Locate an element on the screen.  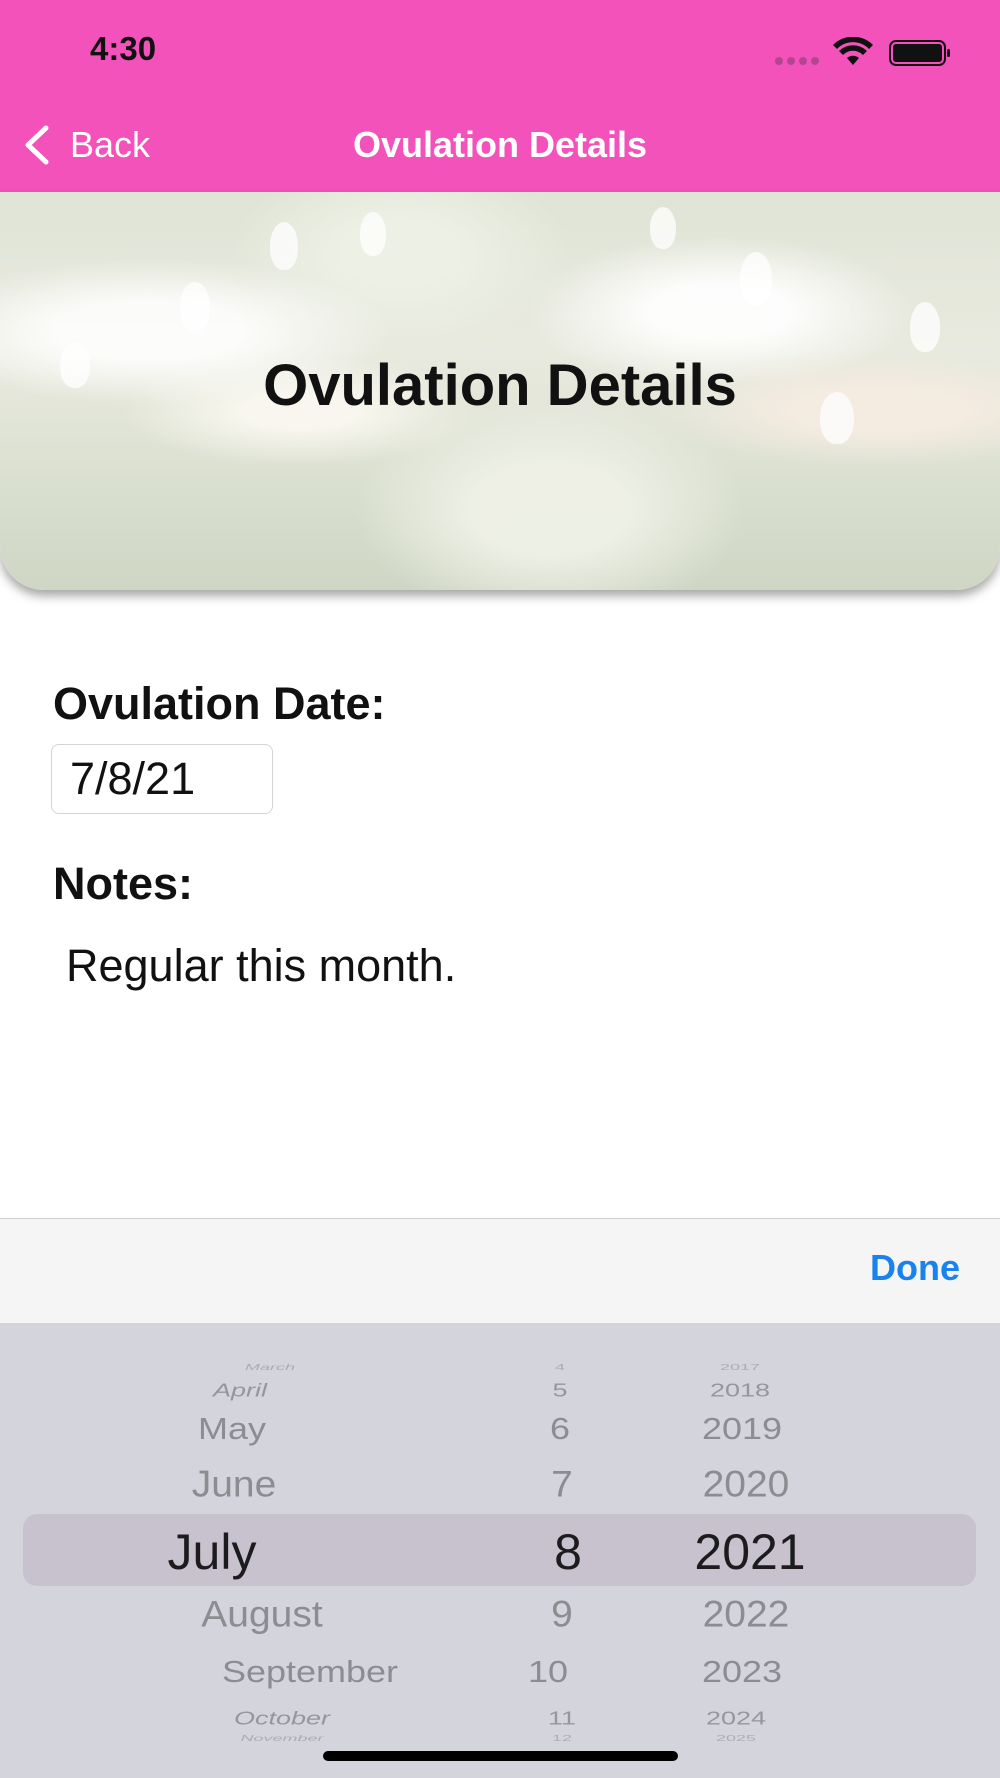
year-option: 2021 is located at coordinates (749, 1552).